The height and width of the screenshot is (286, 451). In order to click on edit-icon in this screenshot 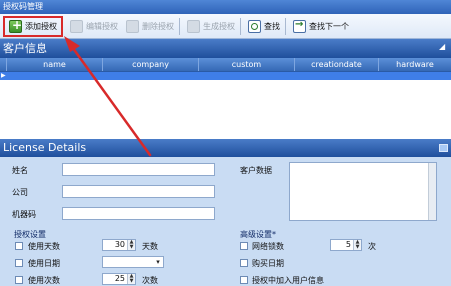, I will do `click(76, 26)`.